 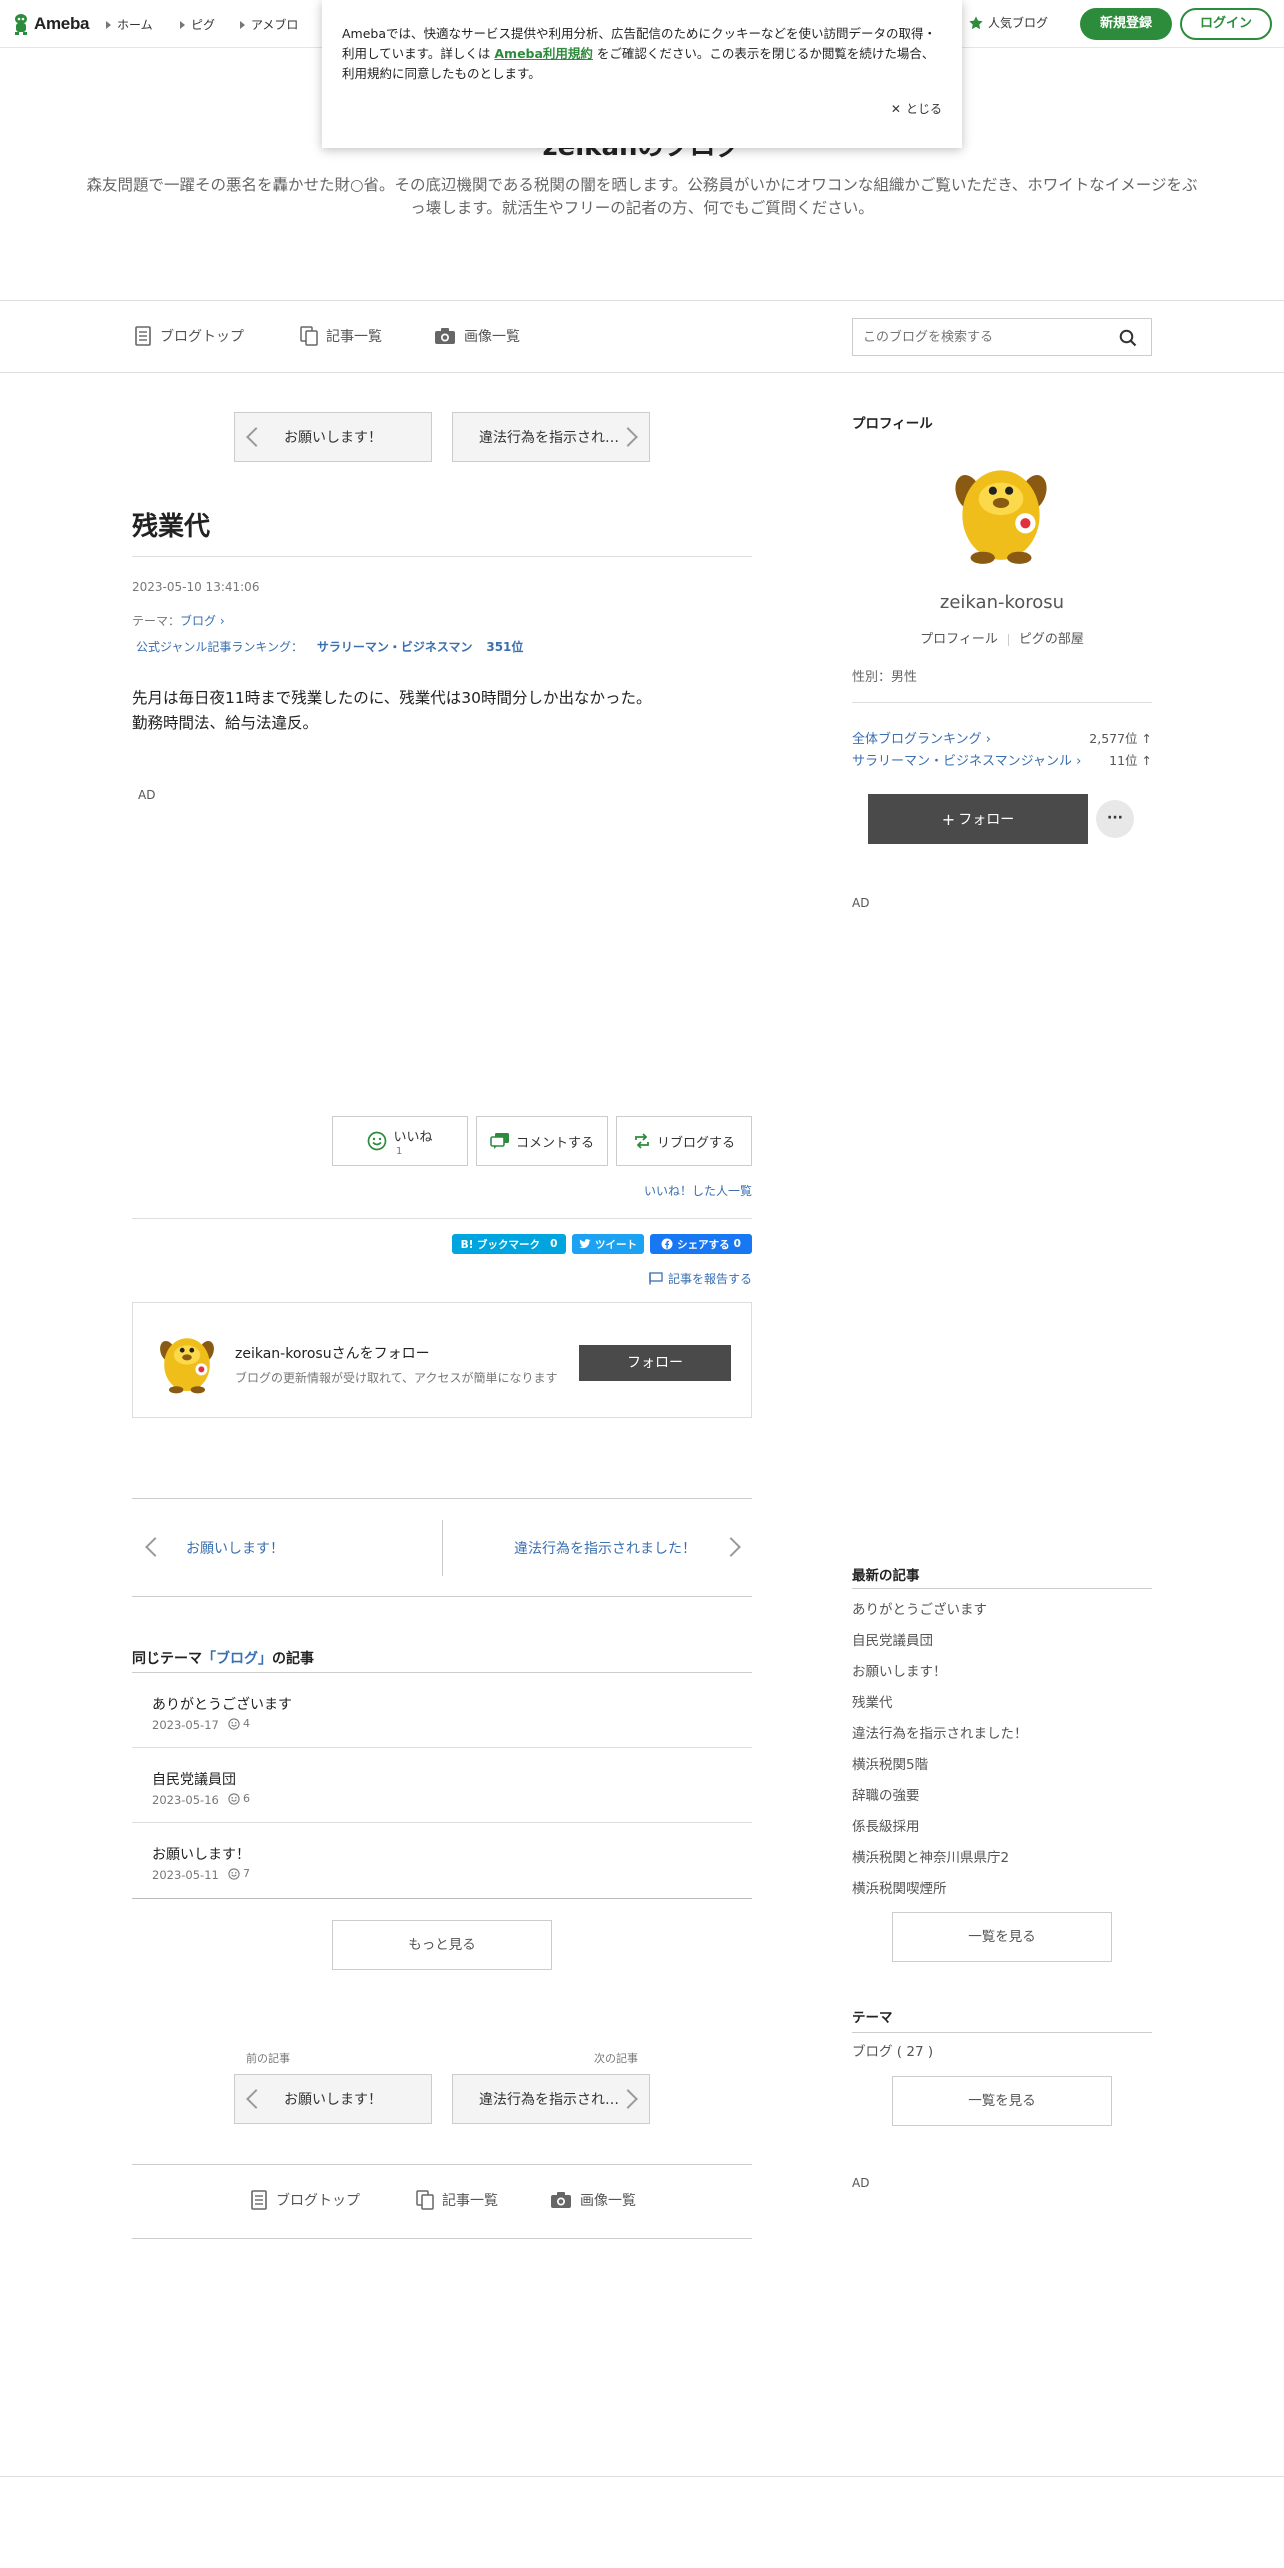 I want to click on document-icon, so click(x=259, y=2200).